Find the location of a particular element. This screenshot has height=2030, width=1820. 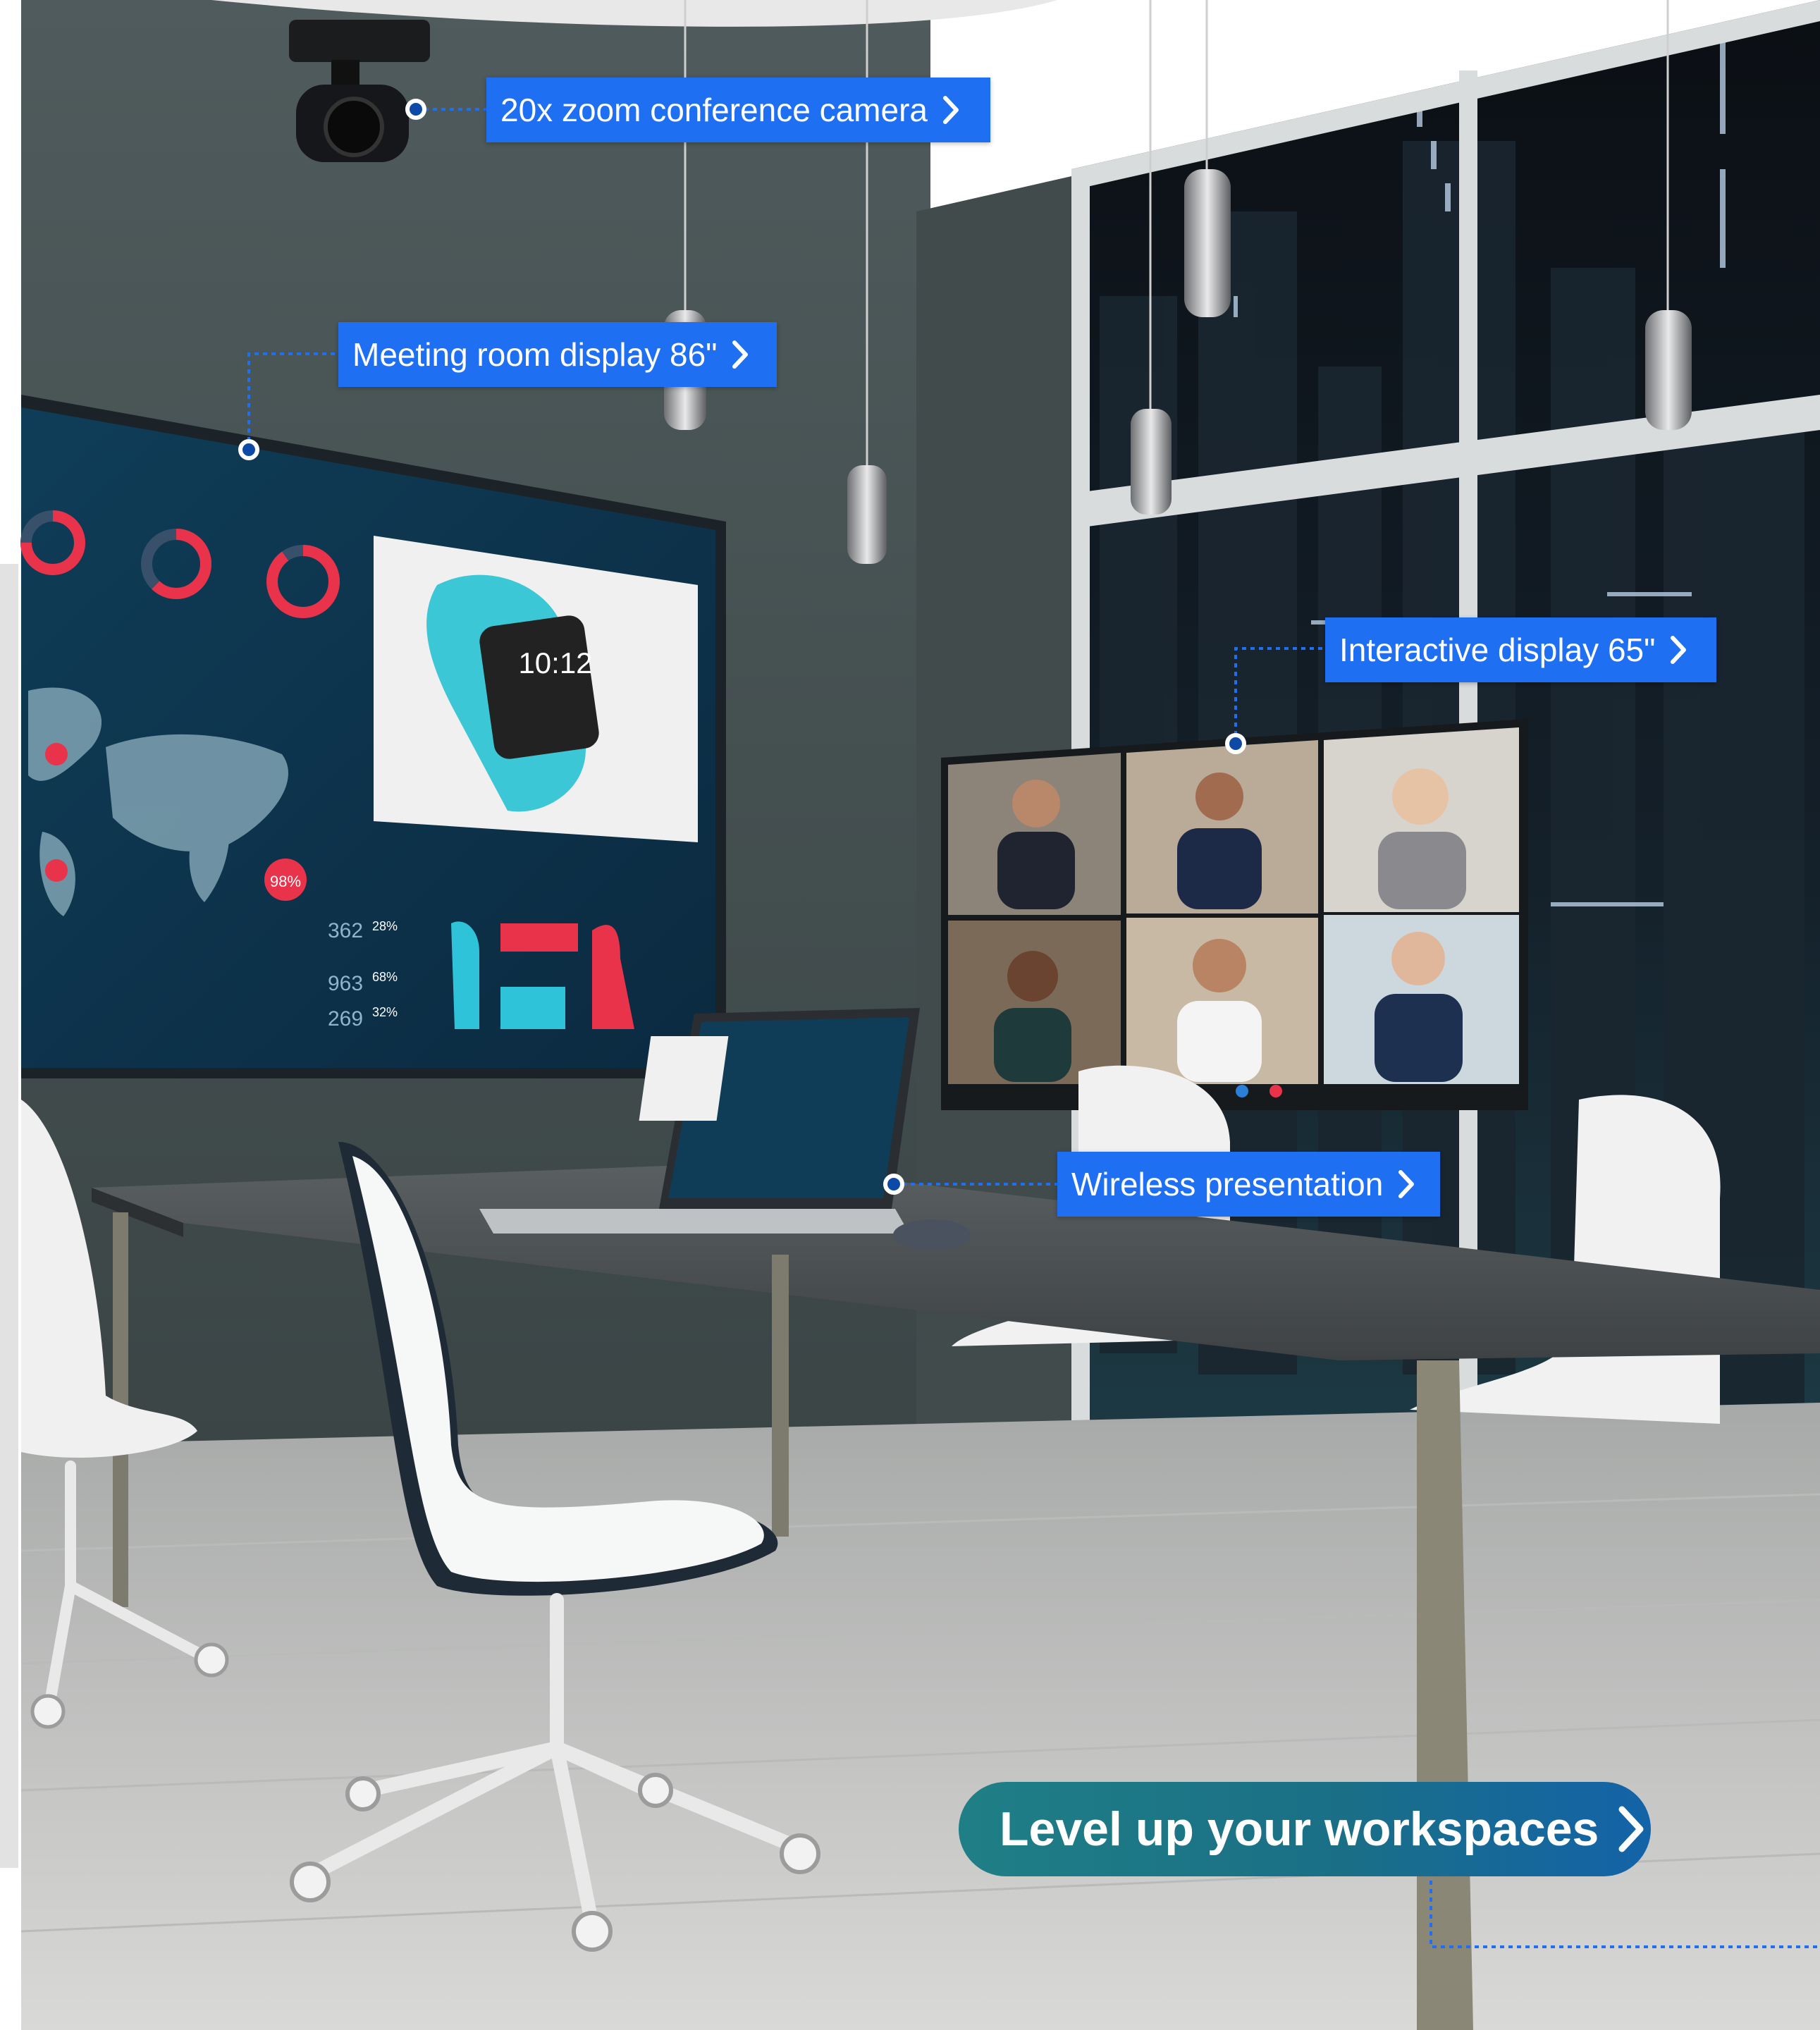

svg-text: 68% is located at coordinates (385, 977).